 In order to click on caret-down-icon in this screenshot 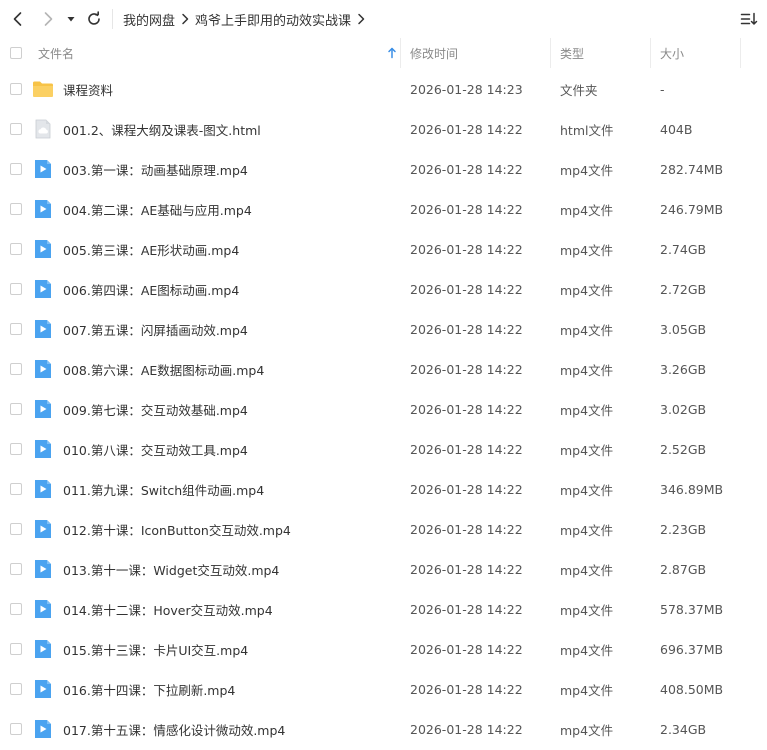, I will do `click(71, 19)`.